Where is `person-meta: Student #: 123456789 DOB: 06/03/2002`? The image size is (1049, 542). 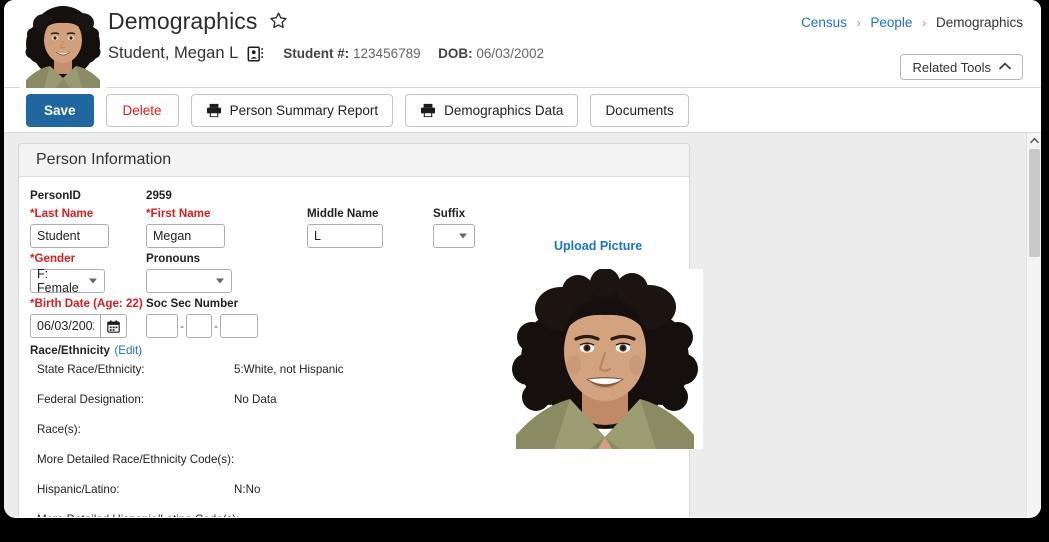
person-meta: Student #: 123456789 DOB: 06/03/2002 is located at coordinates (413, 53).